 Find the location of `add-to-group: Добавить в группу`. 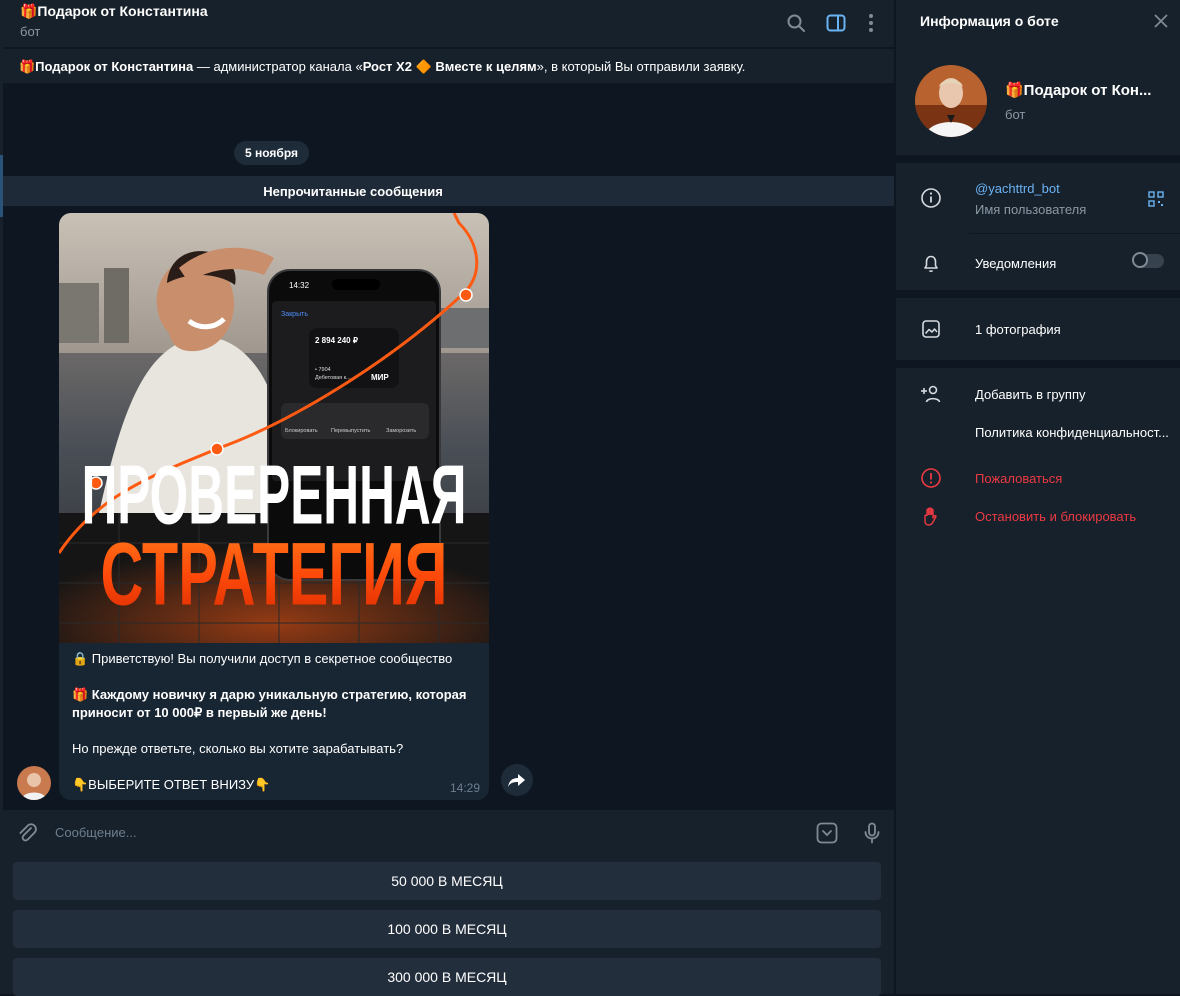

add-to-group: Добавить в группу is located at coordinates (1030, 394).